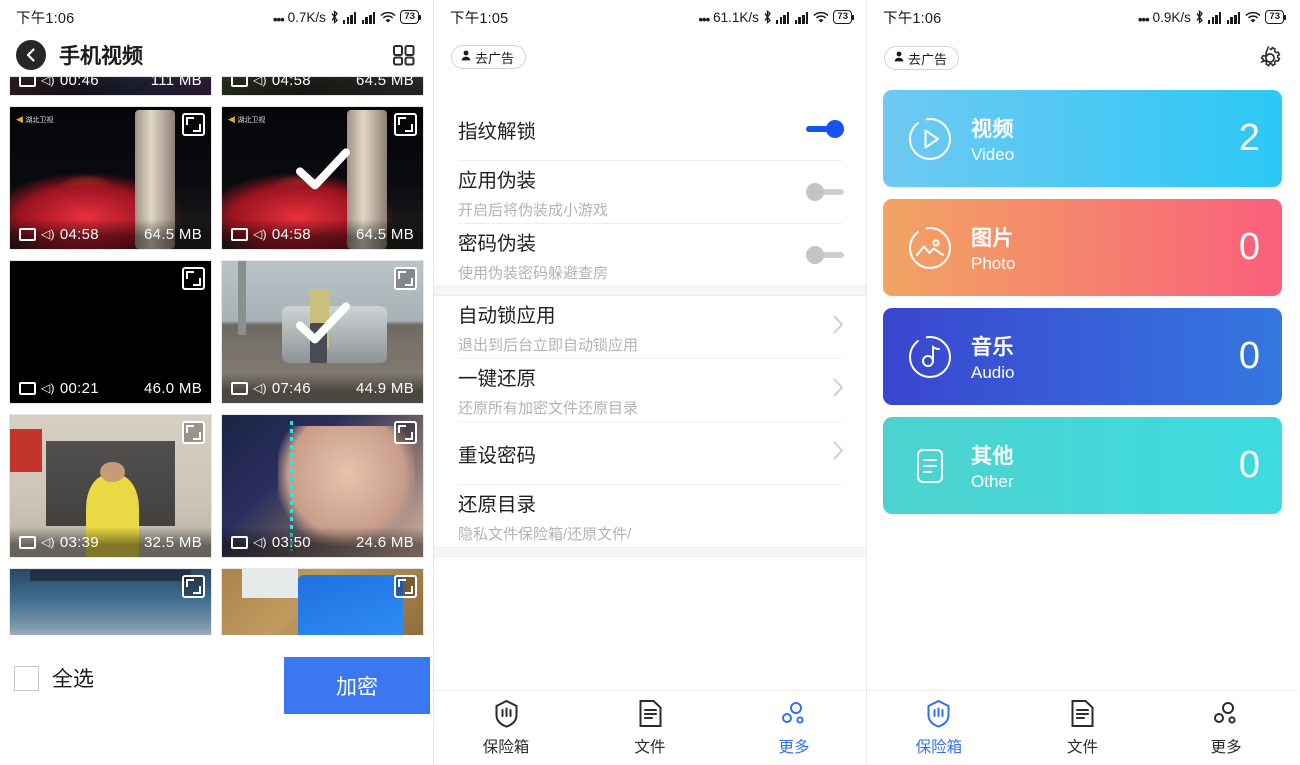  What do you see at coordinates (650, 255) in the screenshot?
I see `setting-row-password-disguise: 密码伪装 使用伪装密码躲避查房` at bounding box center [650, 255].